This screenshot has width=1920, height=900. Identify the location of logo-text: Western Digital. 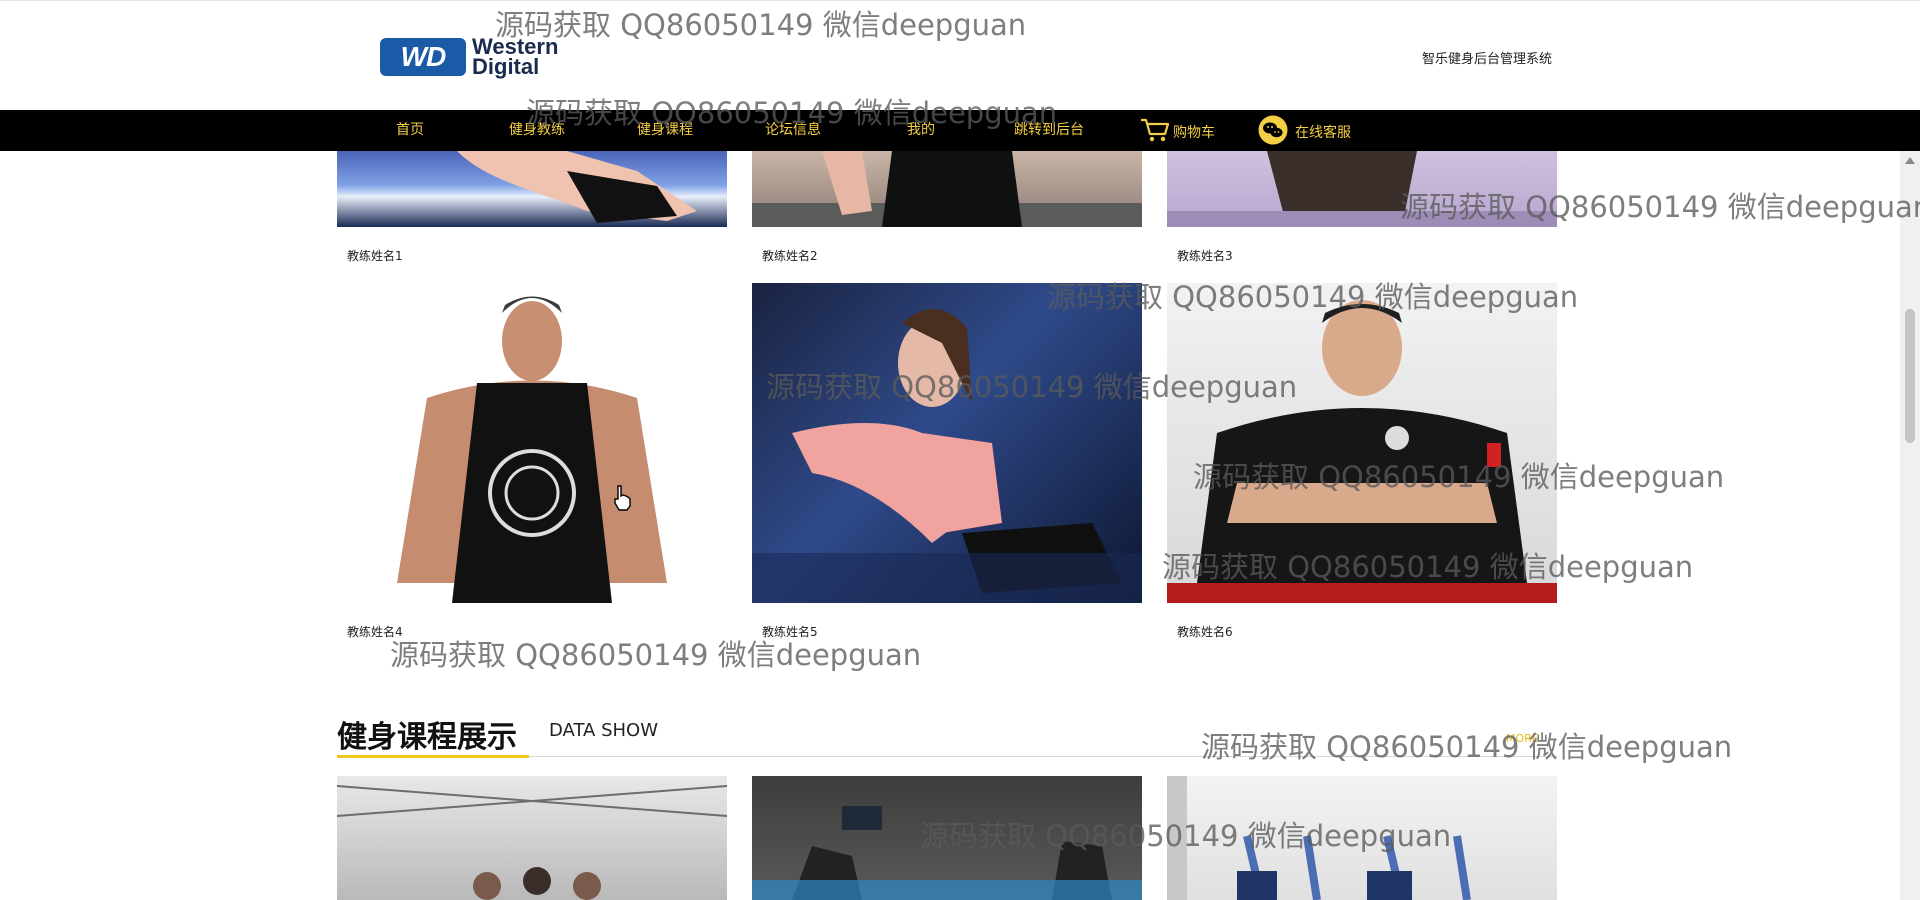
(515, 57).